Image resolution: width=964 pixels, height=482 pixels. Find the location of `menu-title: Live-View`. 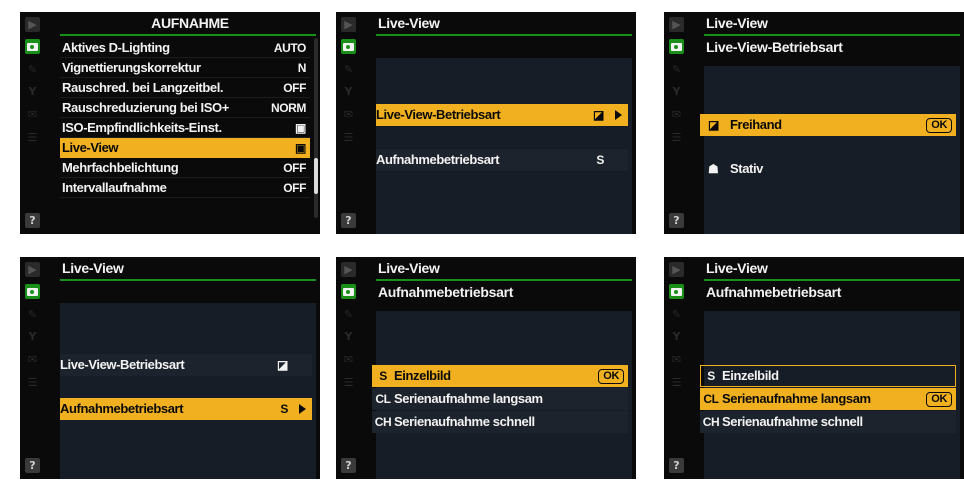

menu-title: Live-View is located at coordinates (737, 268).